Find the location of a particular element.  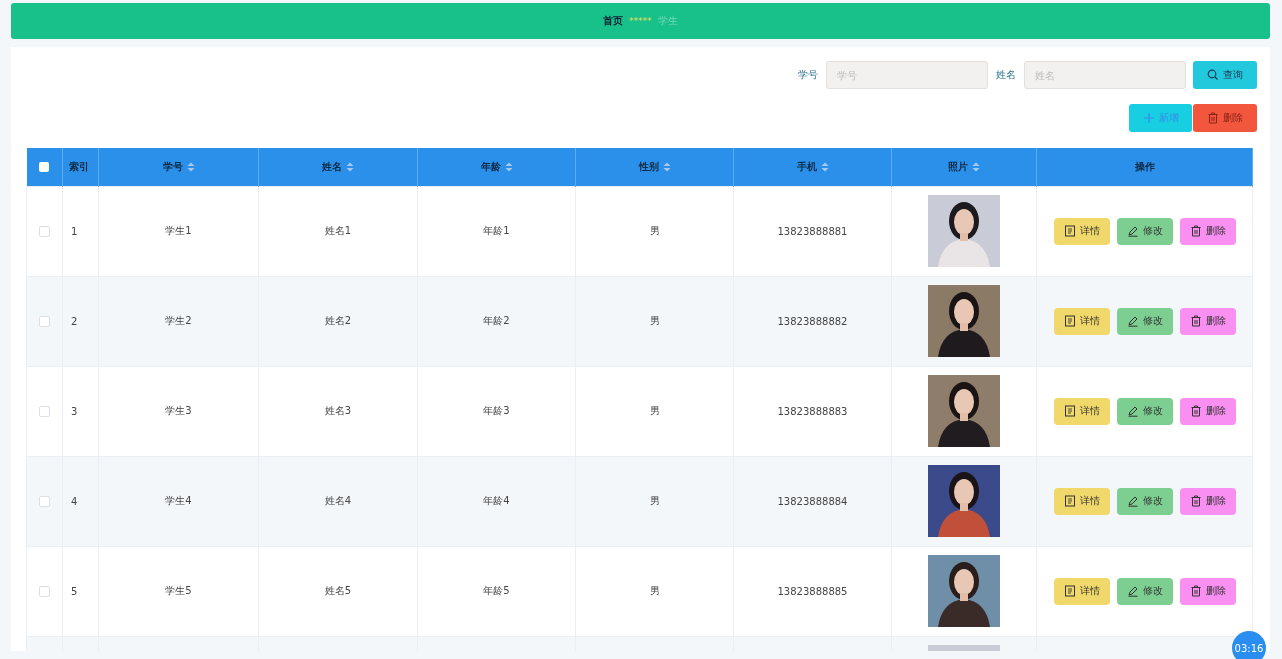

plus-icon is located at coordinates (1148, 118).